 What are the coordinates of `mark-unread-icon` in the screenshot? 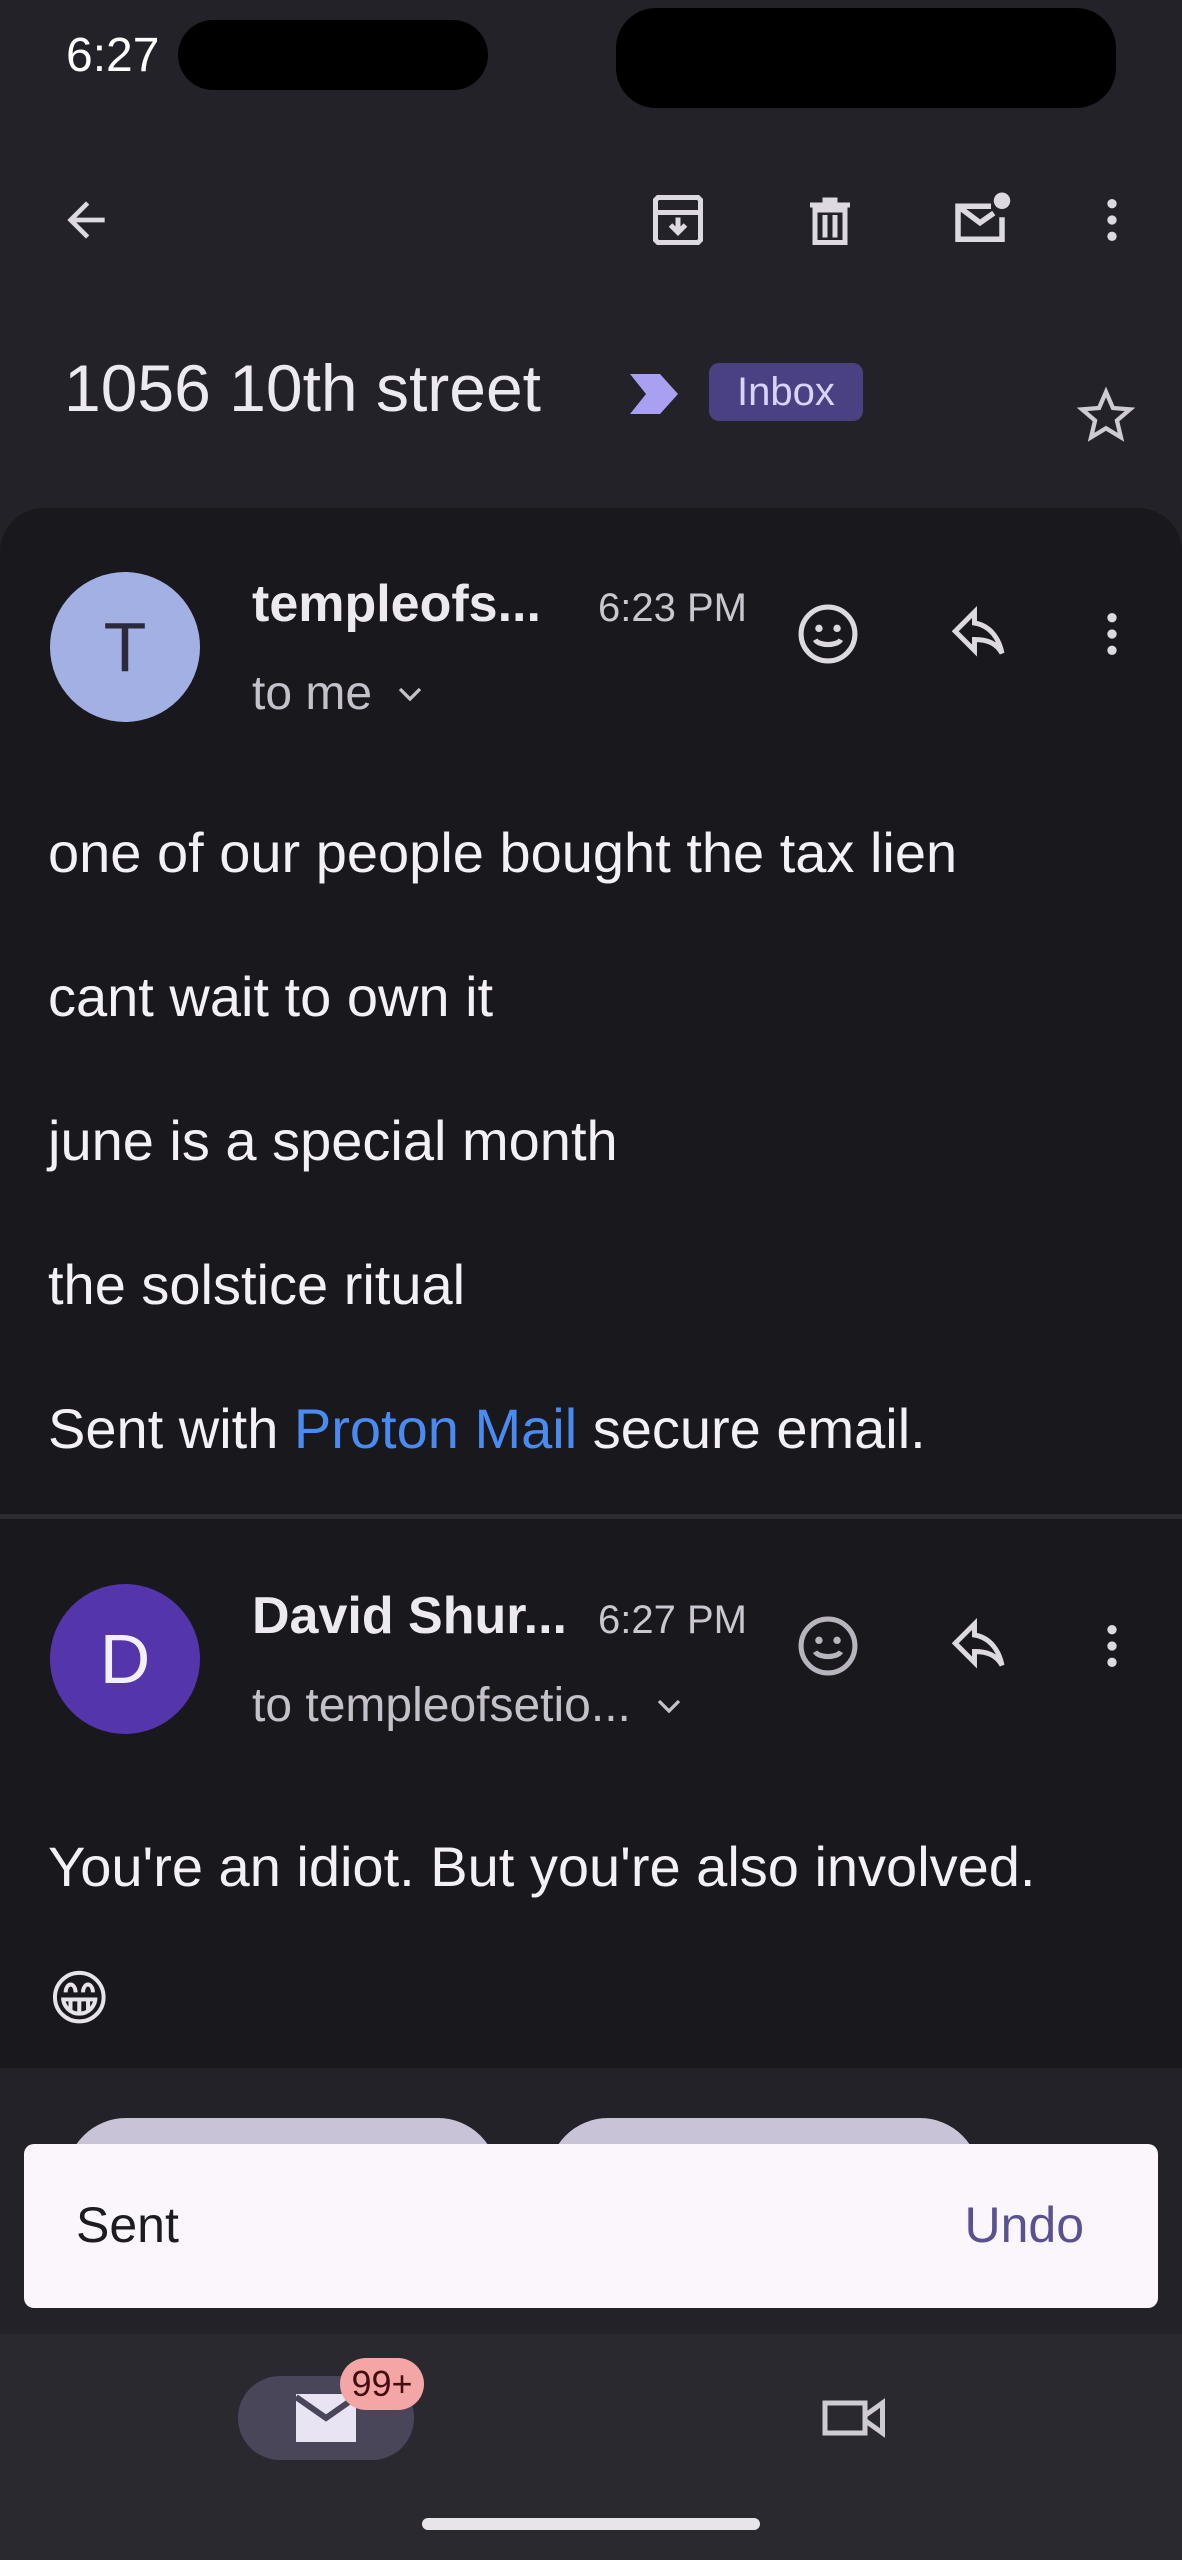 It's located at (983, 217).